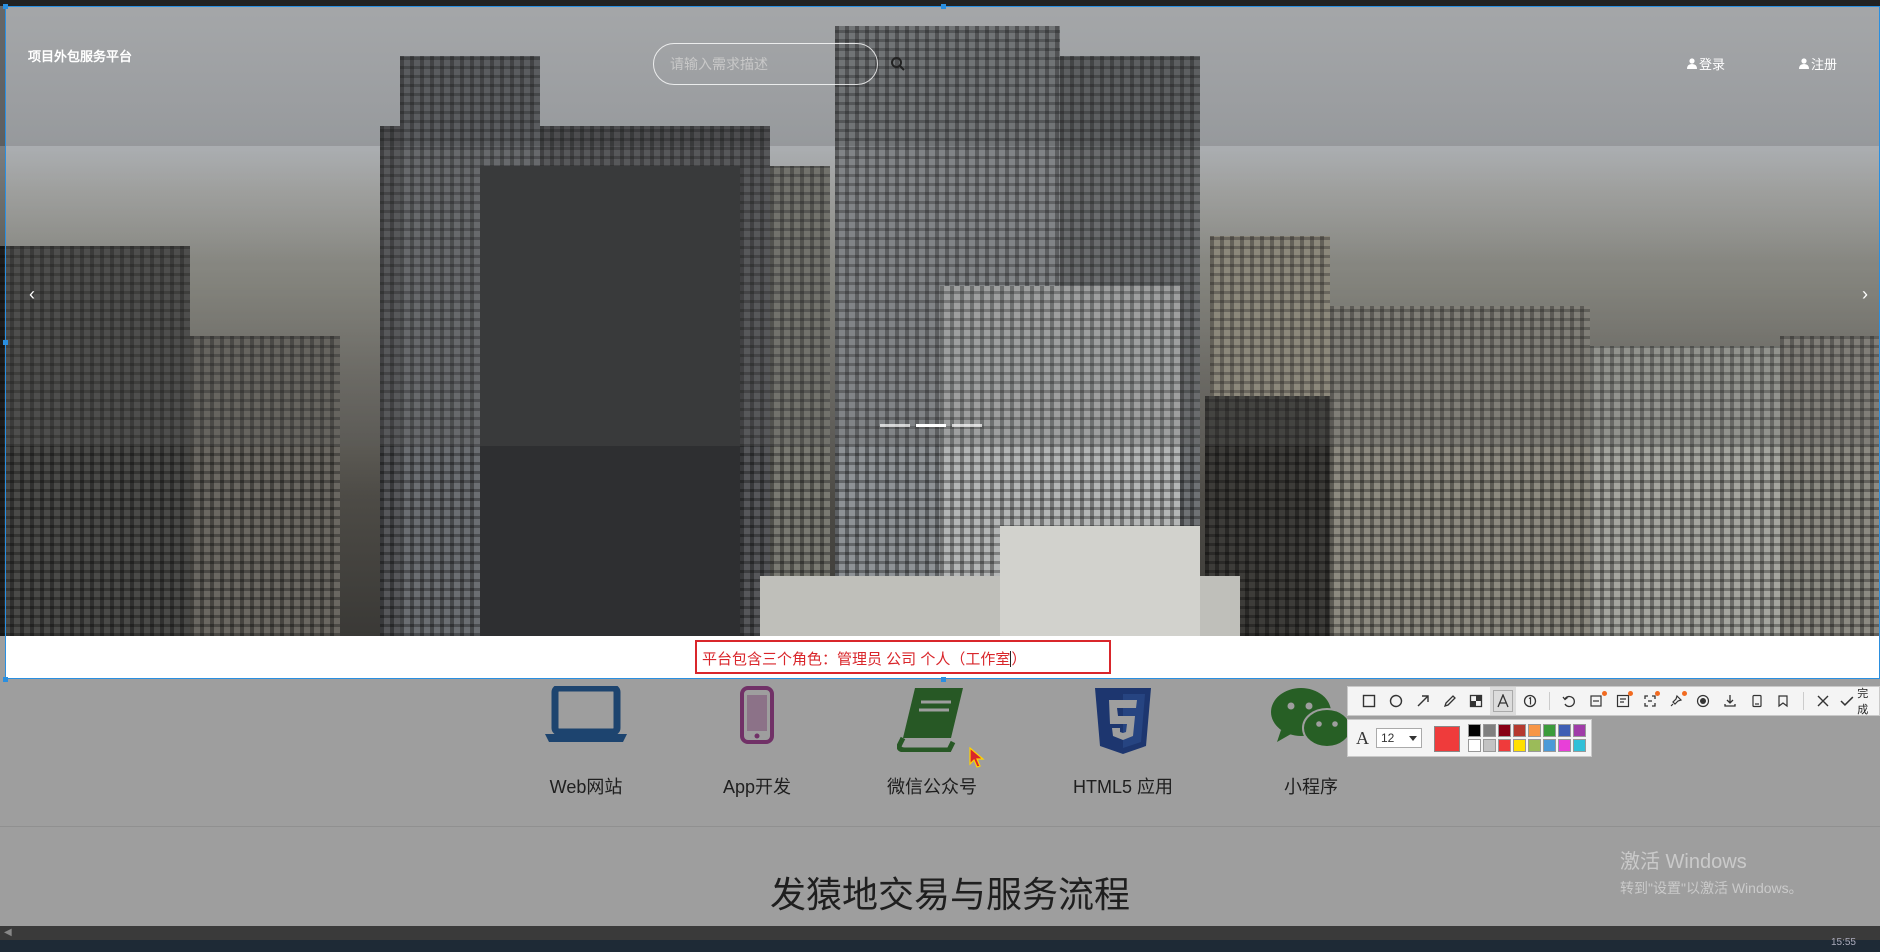  What do you see at coordinates (1863, 702) in the screenshot?
I see `done-label: 完成` at bounding box center [1863, 702].